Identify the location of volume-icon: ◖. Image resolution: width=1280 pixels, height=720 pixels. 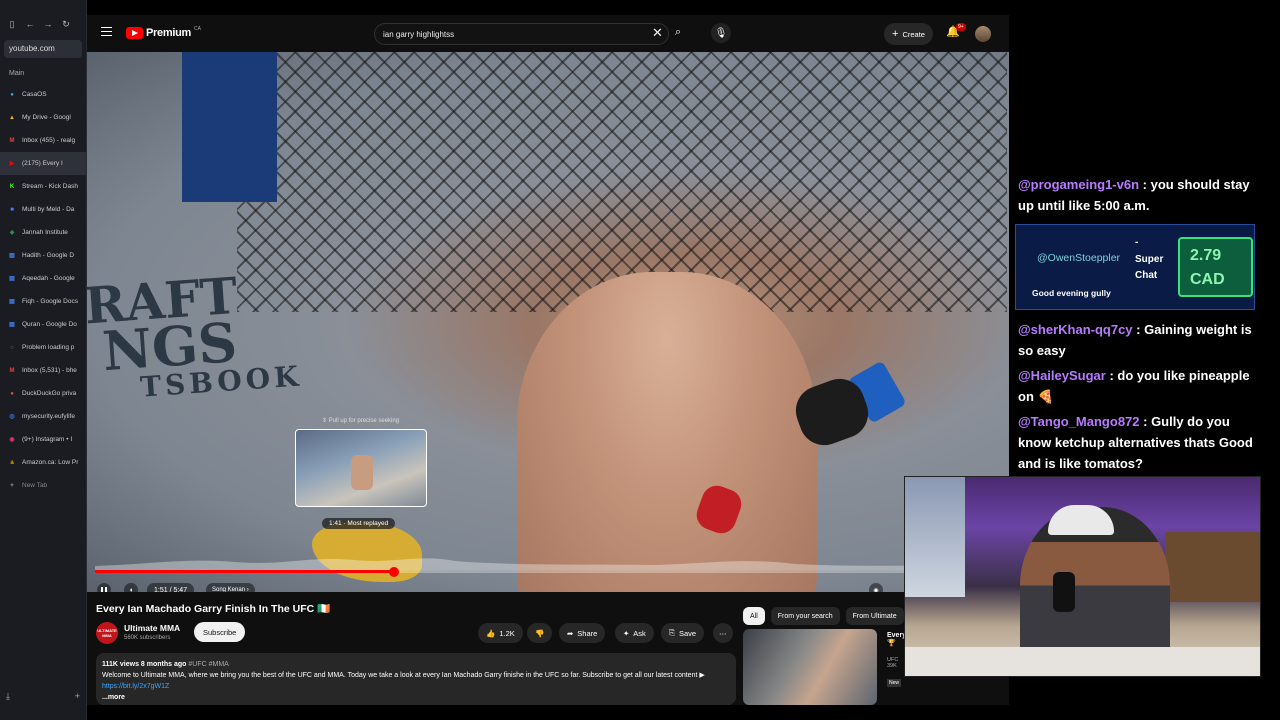
(131, 587).